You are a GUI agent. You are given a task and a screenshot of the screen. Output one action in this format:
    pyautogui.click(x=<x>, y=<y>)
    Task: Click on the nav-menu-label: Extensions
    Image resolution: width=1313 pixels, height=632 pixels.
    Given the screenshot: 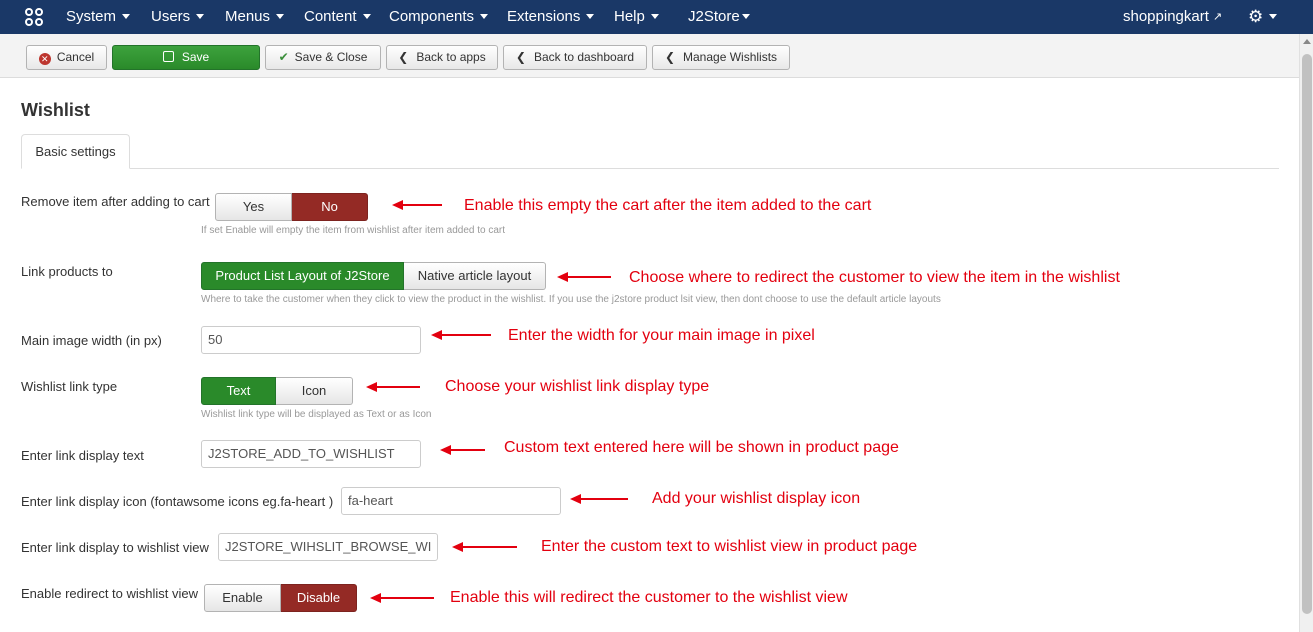 What is the action you would take?
    pyautogui.click(x=544, y=16)
    